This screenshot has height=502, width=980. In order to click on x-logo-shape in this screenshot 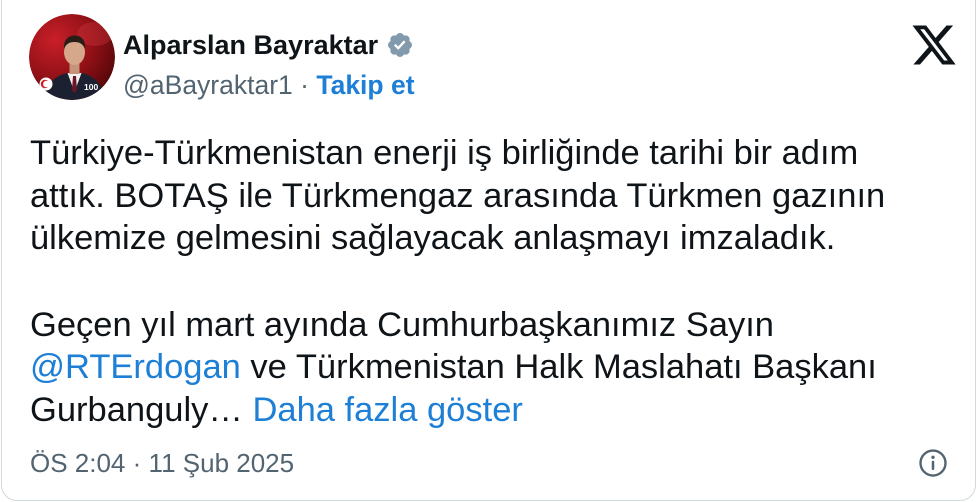, I will do `click(934, 45)`.